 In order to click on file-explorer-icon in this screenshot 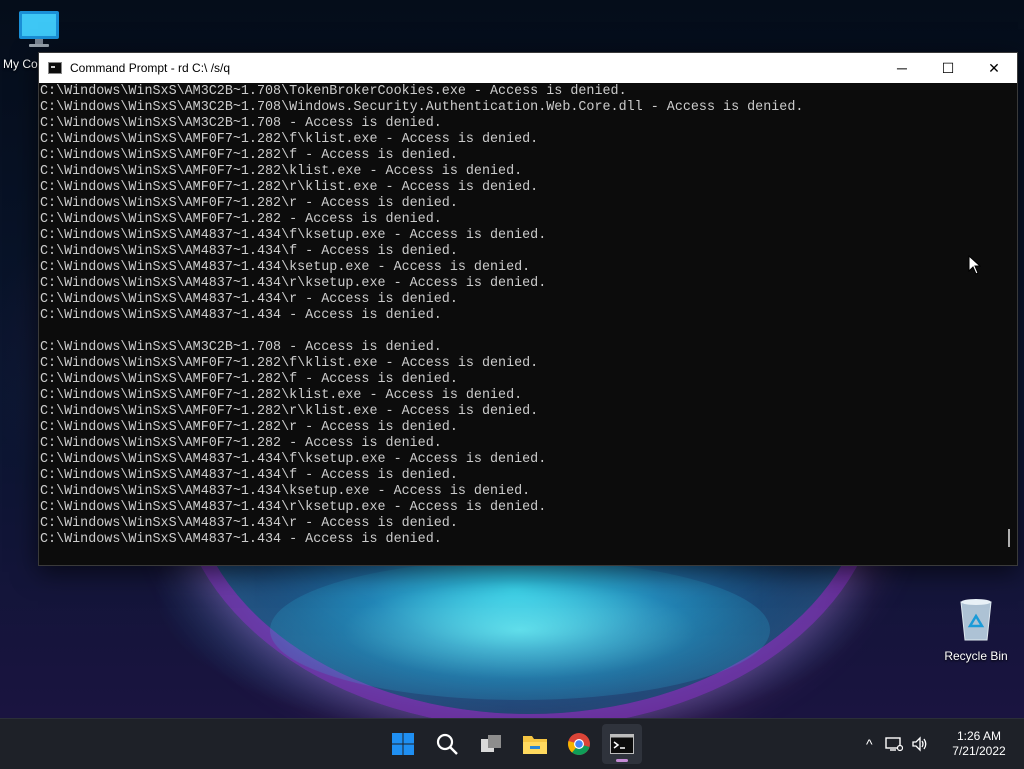, I will do `click(535, 745)`.